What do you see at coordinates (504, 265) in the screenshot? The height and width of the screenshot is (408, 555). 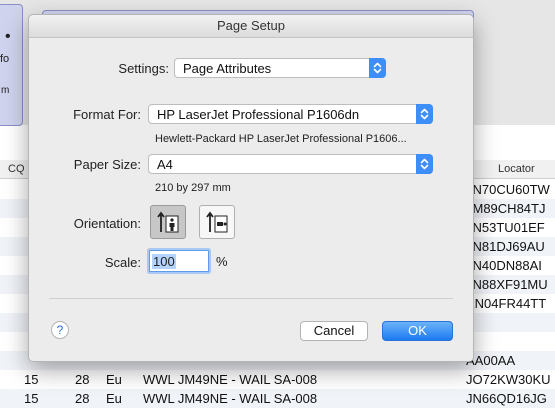 I see `locator-cell: JN40DN88AI` at bounding box center [504, 265].